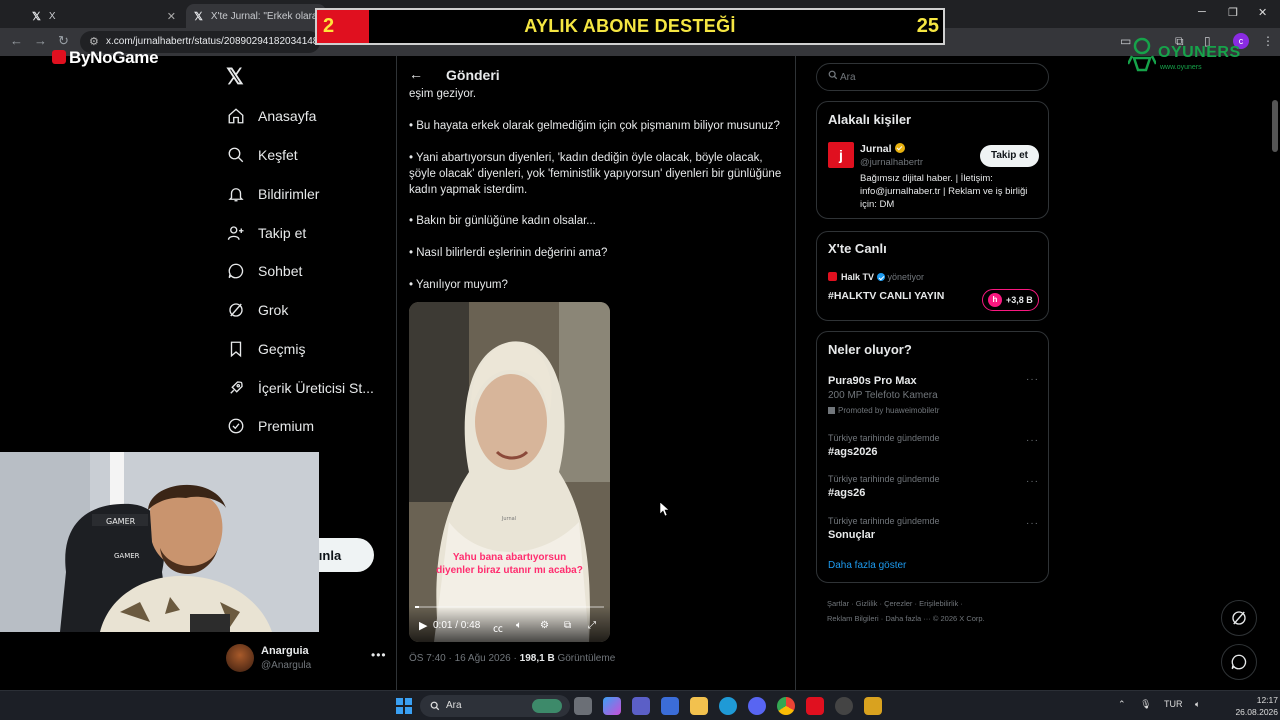 Image resolution: width=1280 pixels, height=720 pixels. What do you see at coordinates (728, 706) in the screenshot?
I see `edge-icon` at bounding box center [728, 706].